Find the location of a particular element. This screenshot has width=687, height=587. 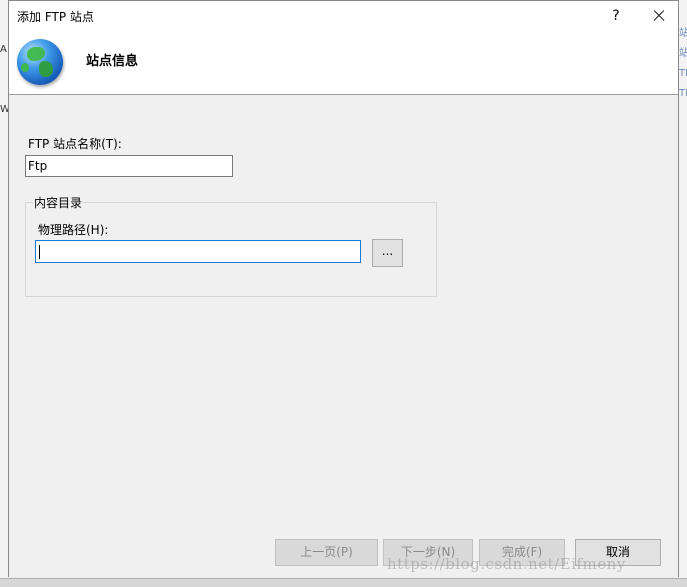

content-directory-title: 内容目录 is located at coordinates (58, 202).